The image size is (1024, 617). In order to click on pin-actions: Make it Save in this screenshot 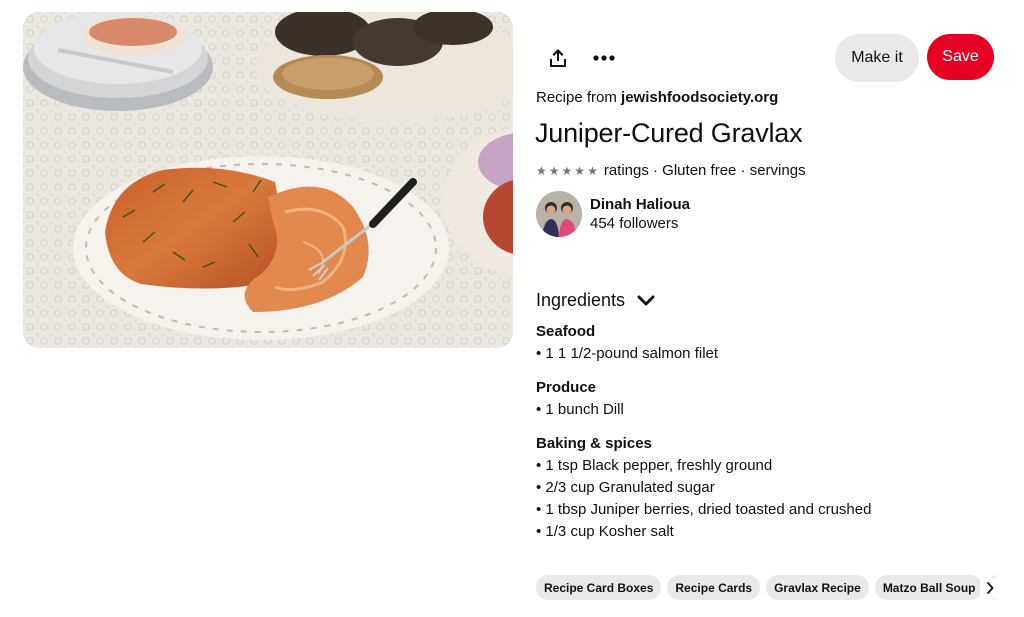, I will do `click(766, 58)`.